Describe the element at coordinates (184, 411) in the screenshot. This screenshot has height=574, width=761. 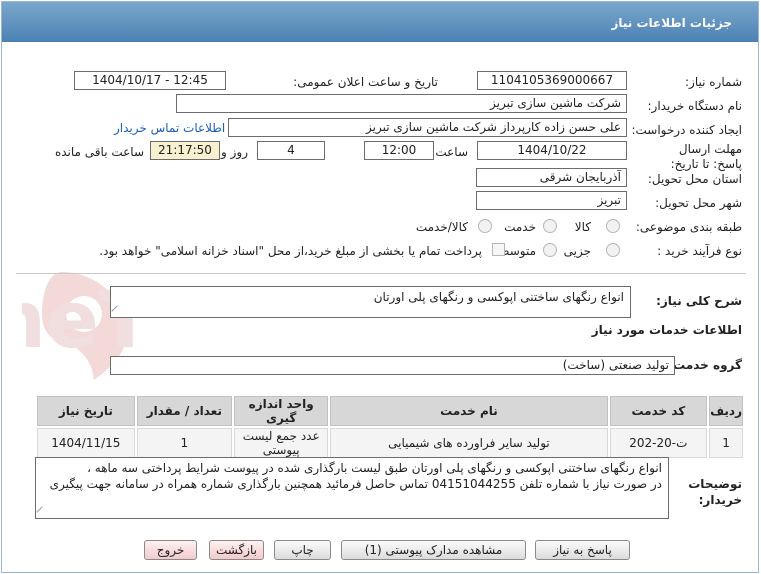
I see `col-quantity: تعداد / مقدار` at that location.